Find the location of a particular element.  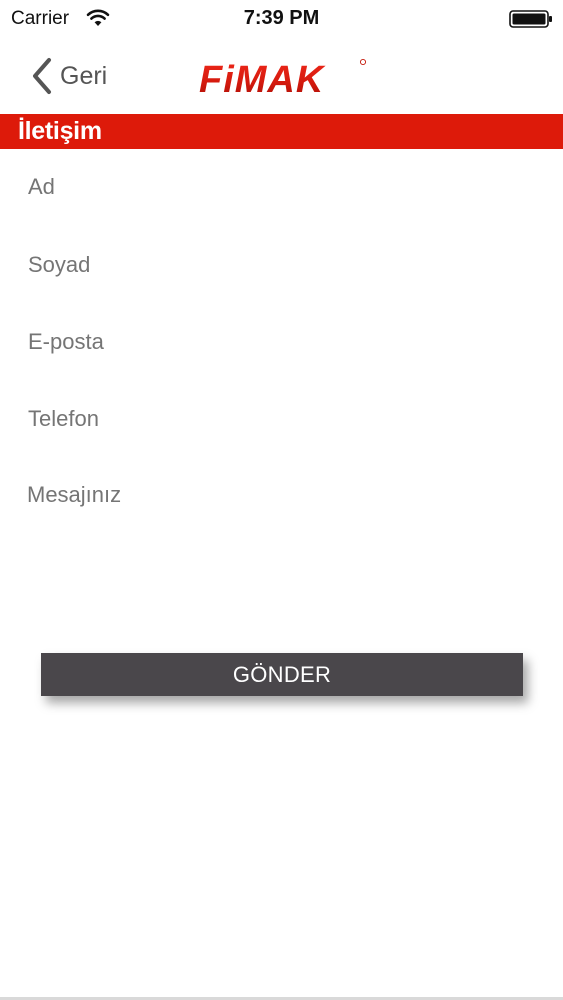

status-bar: Carrier 7:39 PM is located at coordinates (281, 19).